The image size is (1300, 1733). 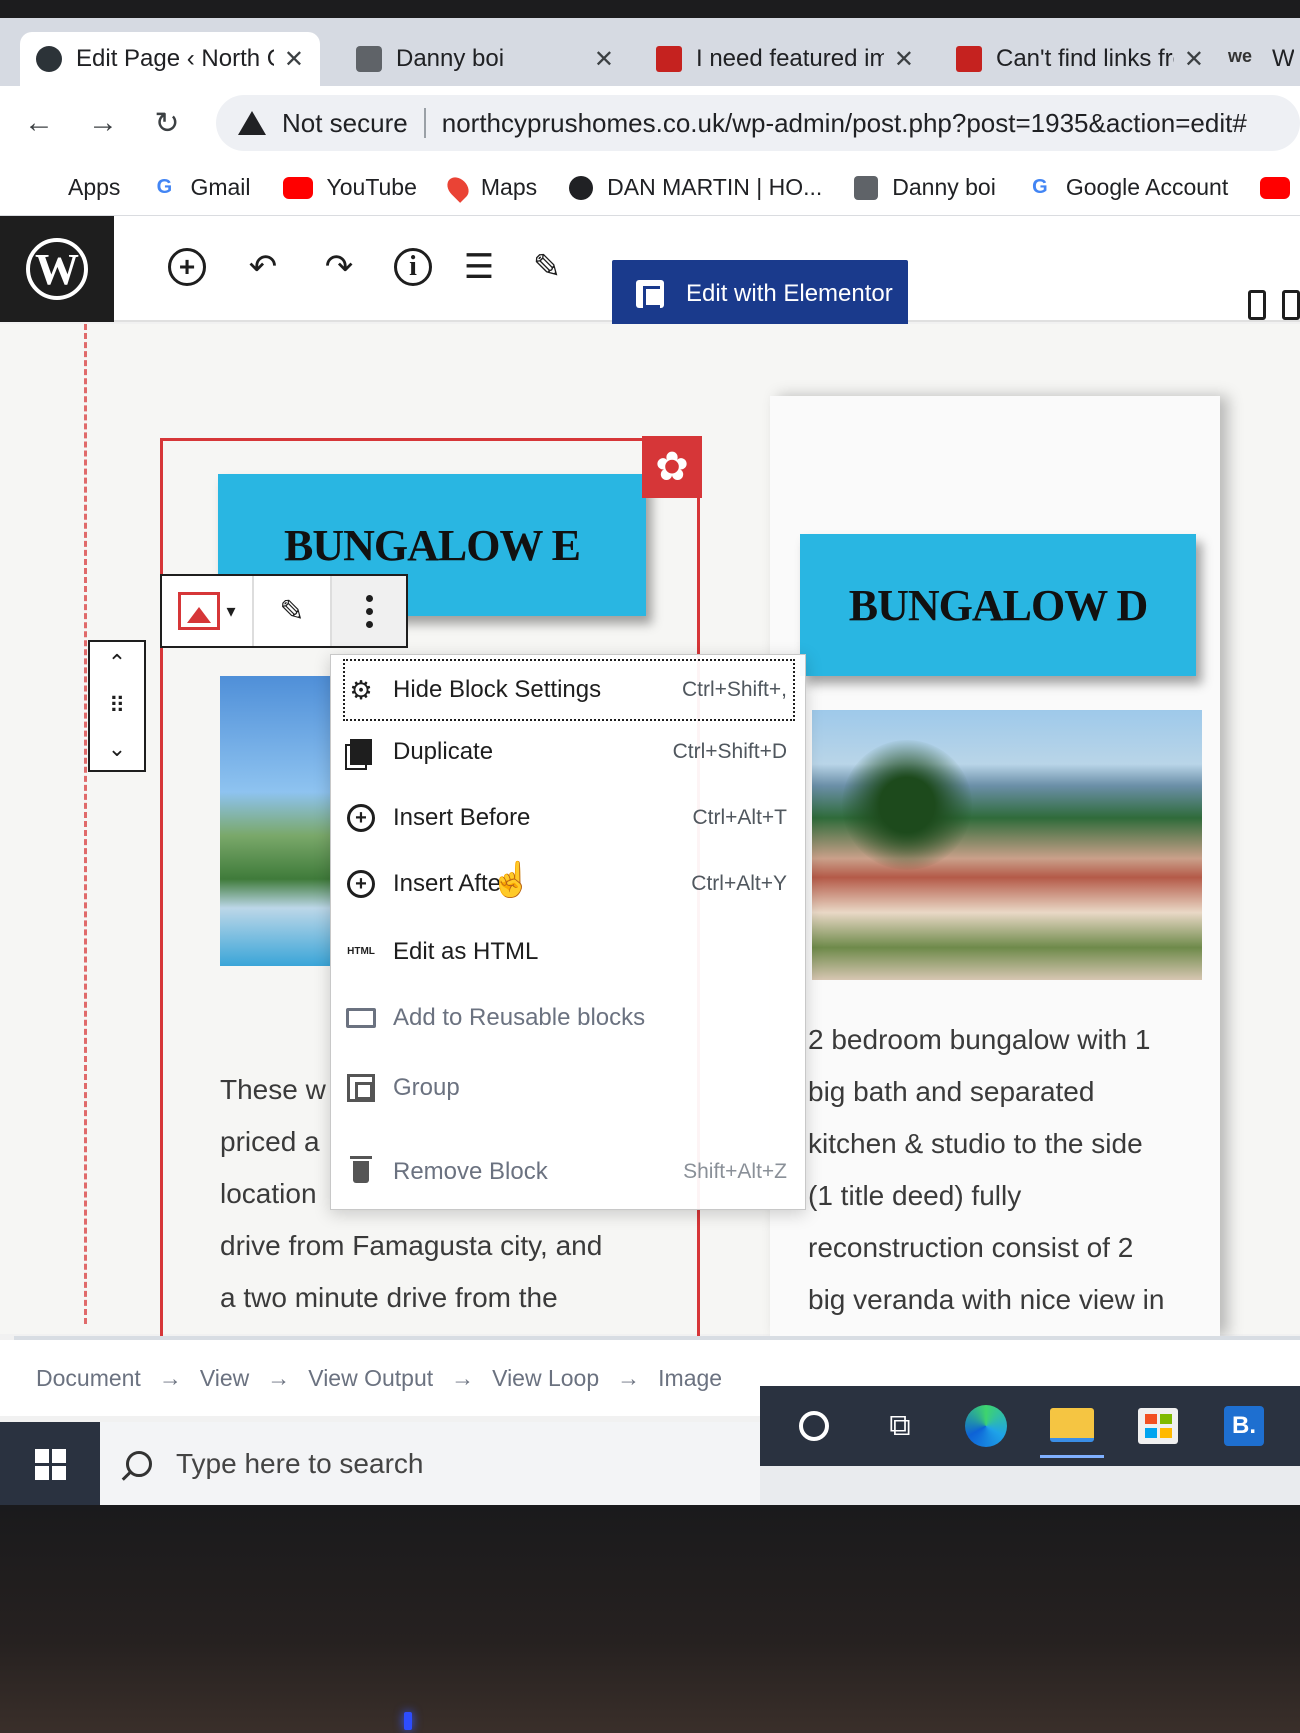 I want to click on menu-item-label: Add to Reusable blocks, so click(x=519, y=1017).